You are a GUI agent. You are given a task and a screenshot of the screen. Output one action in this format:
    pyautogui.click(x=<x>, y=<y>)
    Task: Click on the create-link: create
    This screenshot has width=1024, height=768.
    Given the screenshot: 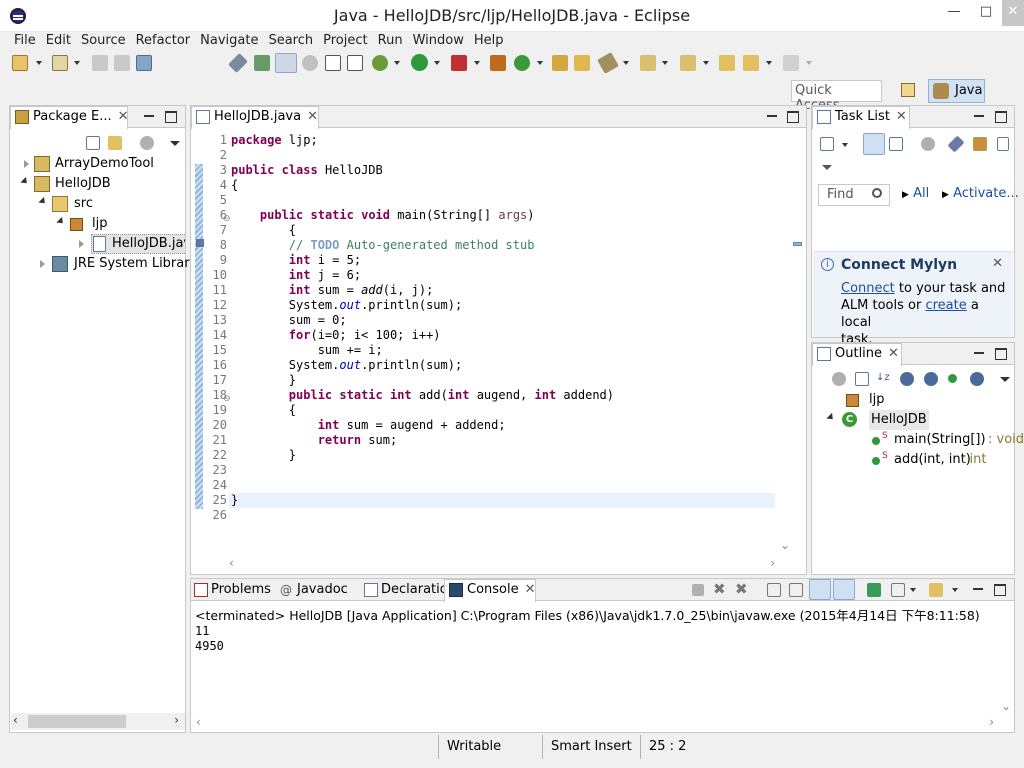 What is the action you would take?
    pyautogui.click(x=945, y=305)
    